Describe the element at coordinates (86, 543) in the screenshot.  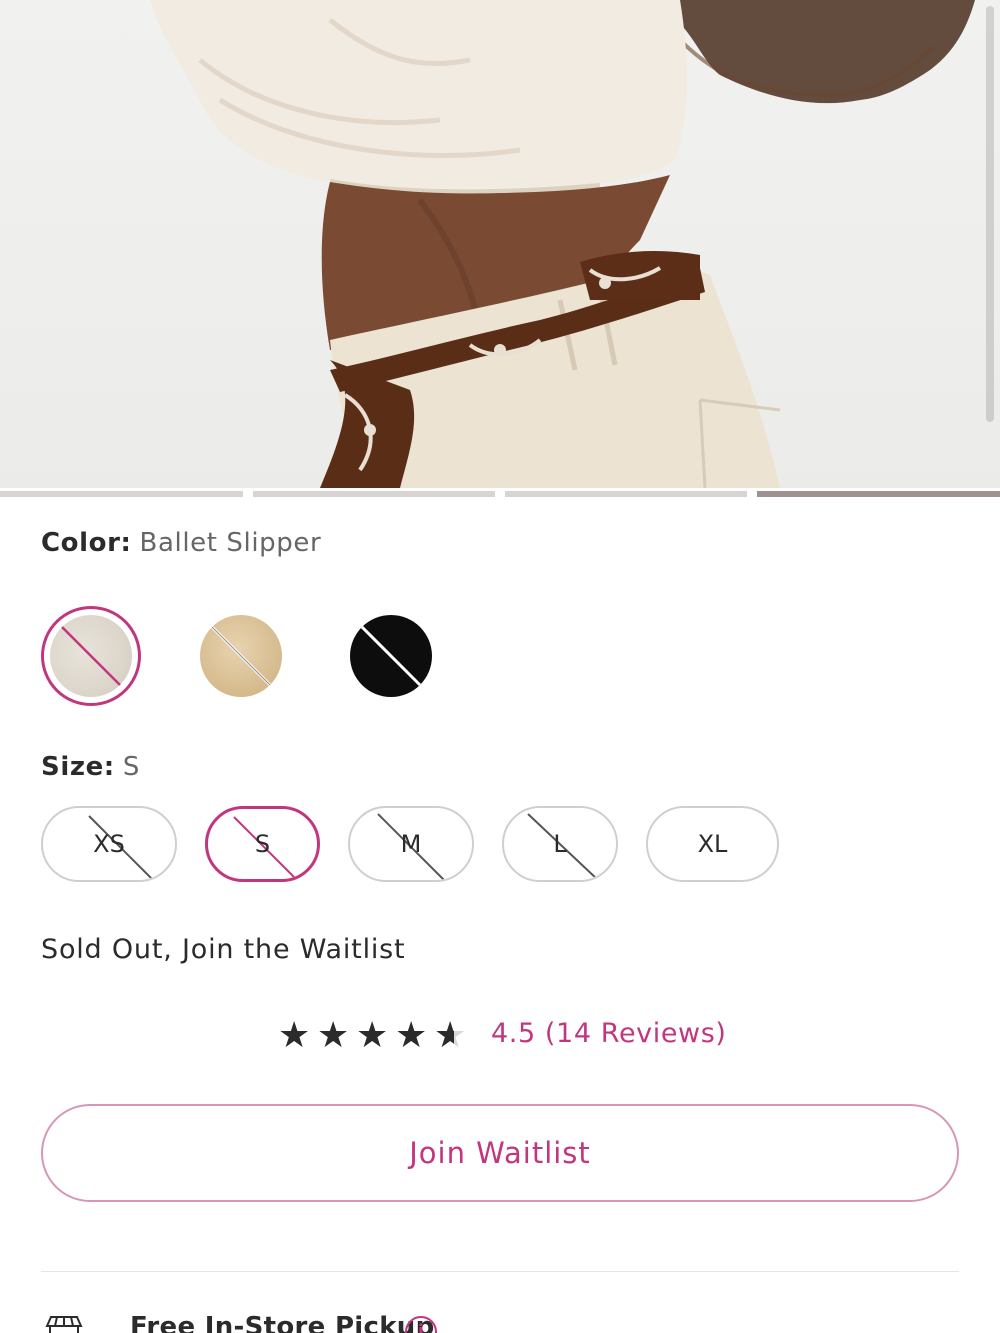
I see `color-label: Color:` at that location.